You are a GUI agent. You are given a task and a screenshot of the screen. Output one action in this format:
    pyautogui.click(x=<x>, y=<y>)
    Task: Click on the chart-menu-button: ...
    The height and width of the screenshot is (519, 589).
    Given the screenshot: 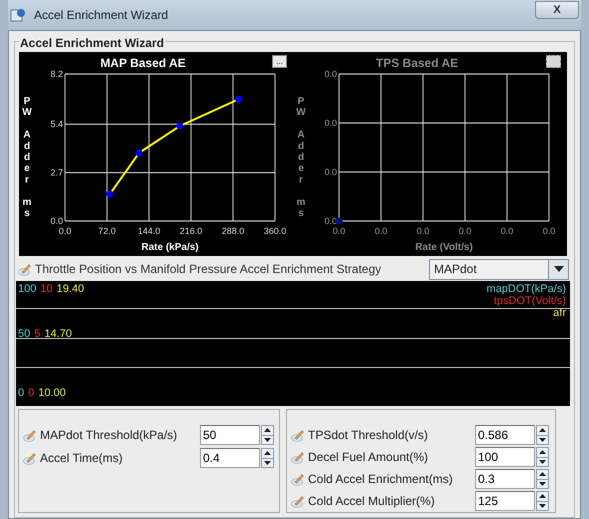 What is the action you would take?
    pyautogui.click(x=279, y=61)
    